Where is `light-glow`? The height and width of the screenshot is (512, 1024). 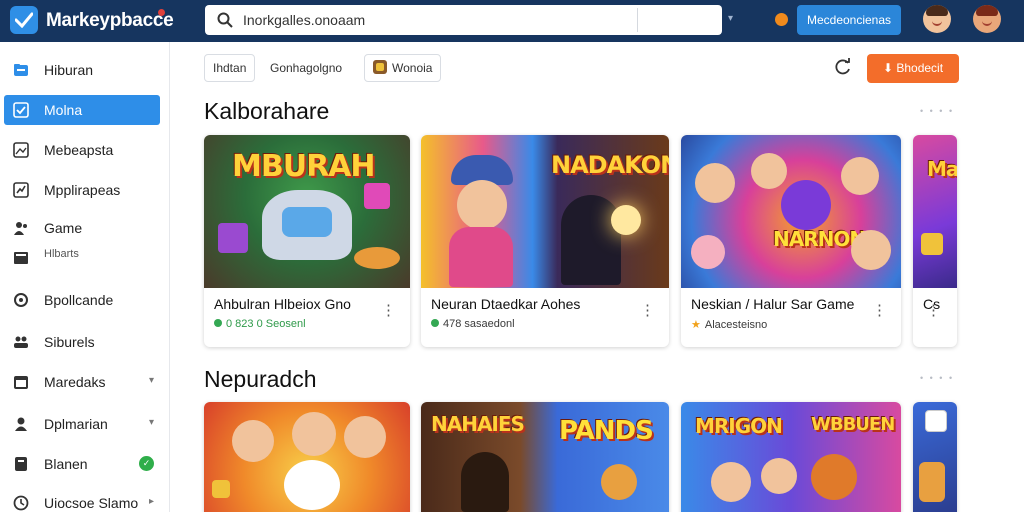 light-glow is located at coordinates (626, 220).